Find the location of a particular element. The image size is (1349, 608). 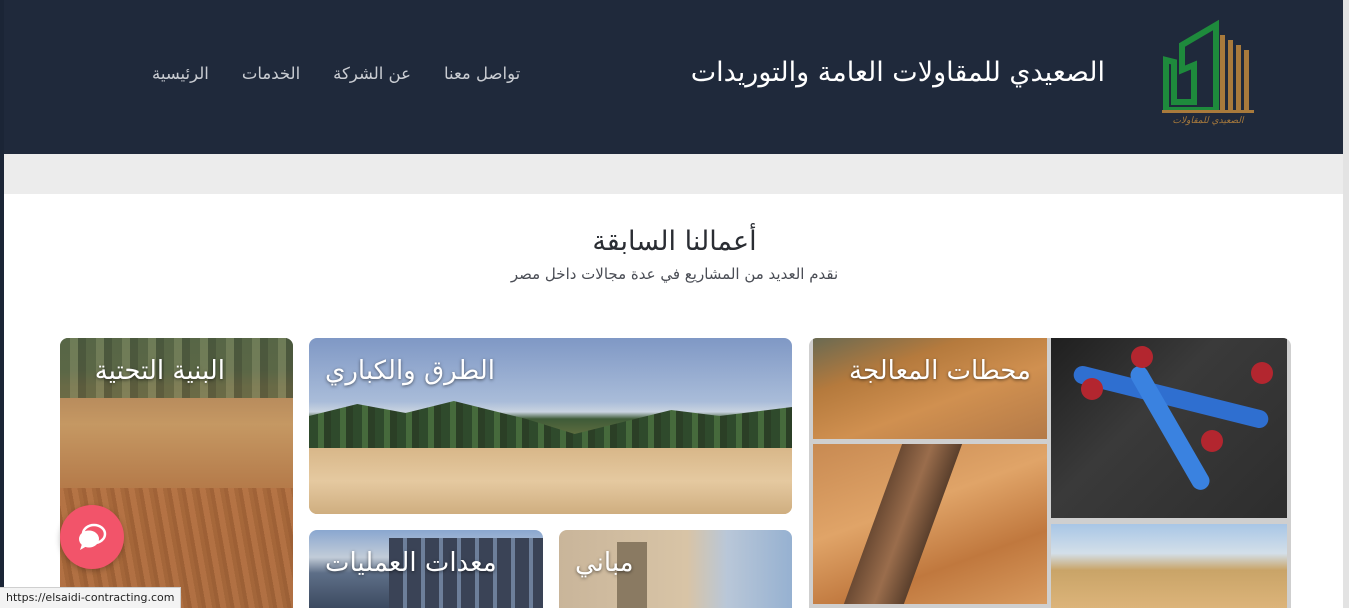

chat-bubble-icon is located at coordinates (93, 536).